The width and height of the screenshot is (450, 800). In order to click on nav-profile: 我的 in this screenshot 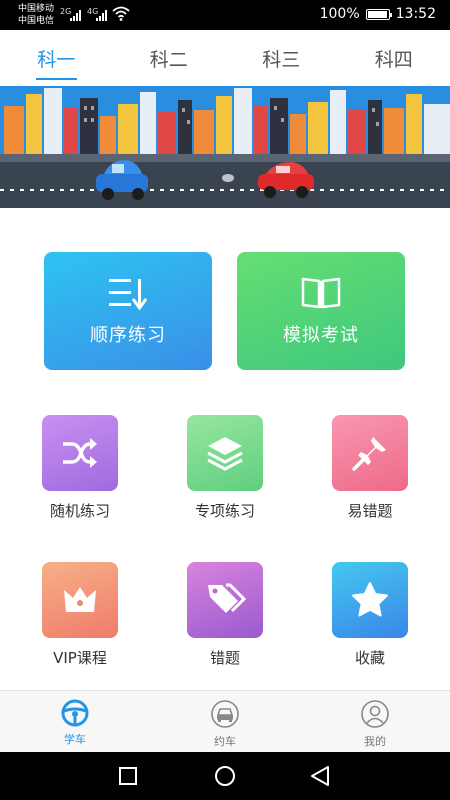, I will do `click(375, 721)`.